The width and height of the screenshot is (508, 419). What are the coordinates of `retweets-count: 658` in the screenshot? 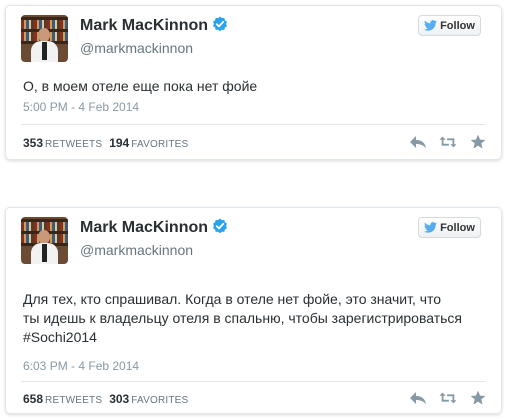 It's located at (33, 399).